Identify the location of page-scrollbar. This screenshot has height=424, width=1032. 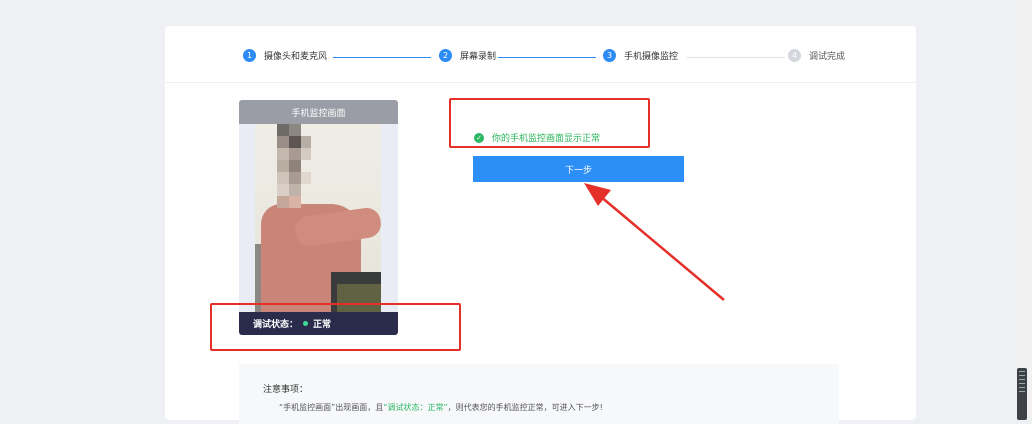
(1024, 210).